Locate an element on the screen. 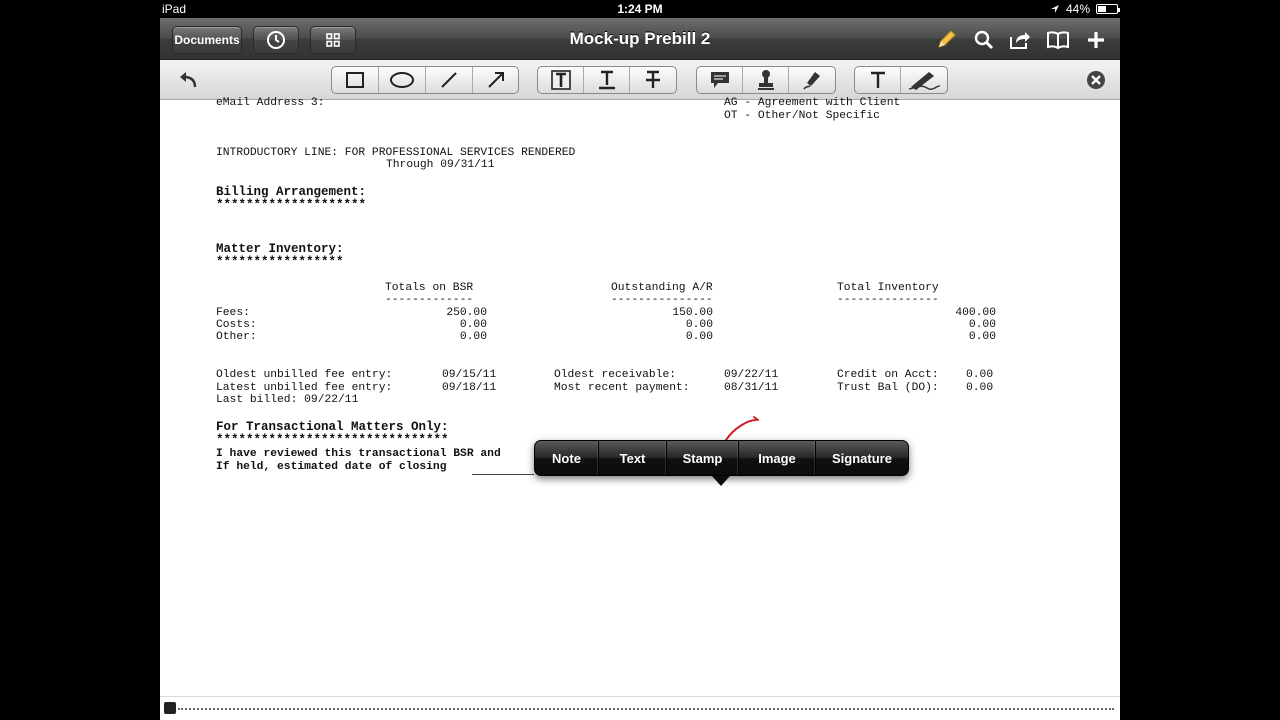  recent-payment-label: Most recent payment: is located at coordinates (622, 388).